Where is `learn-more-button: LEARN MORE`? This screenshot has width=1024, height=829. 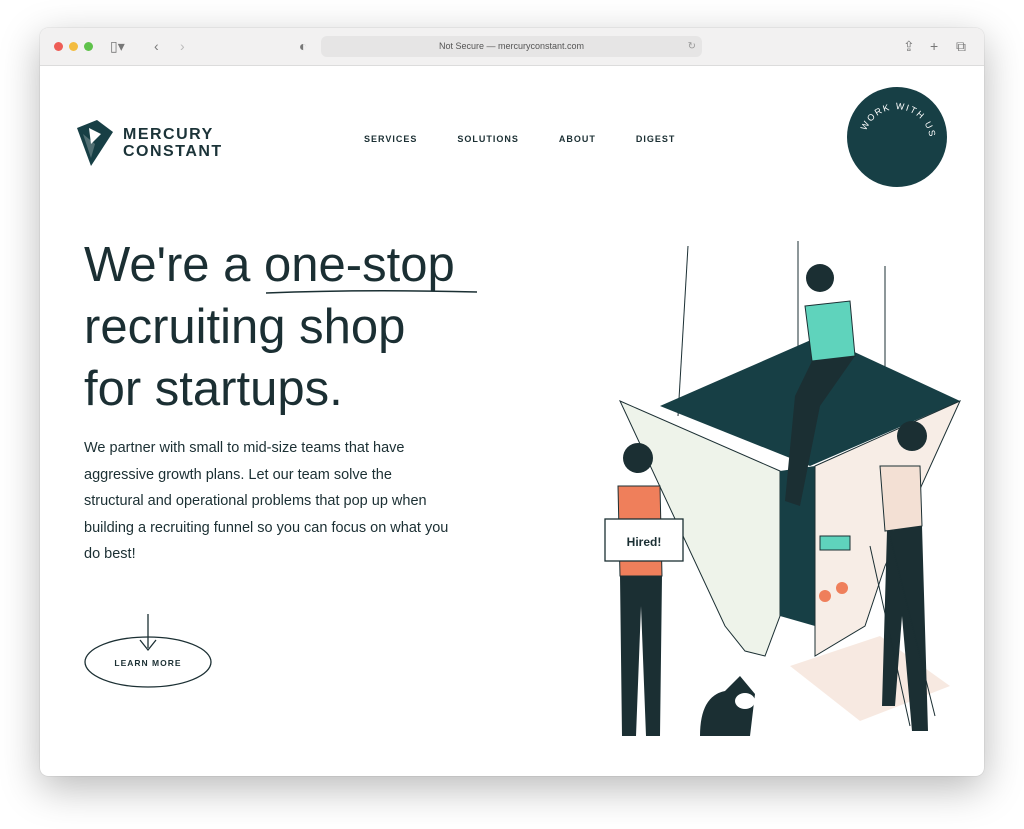
learn-more-button: LEARN MORE is located at coordinates (149, 654).